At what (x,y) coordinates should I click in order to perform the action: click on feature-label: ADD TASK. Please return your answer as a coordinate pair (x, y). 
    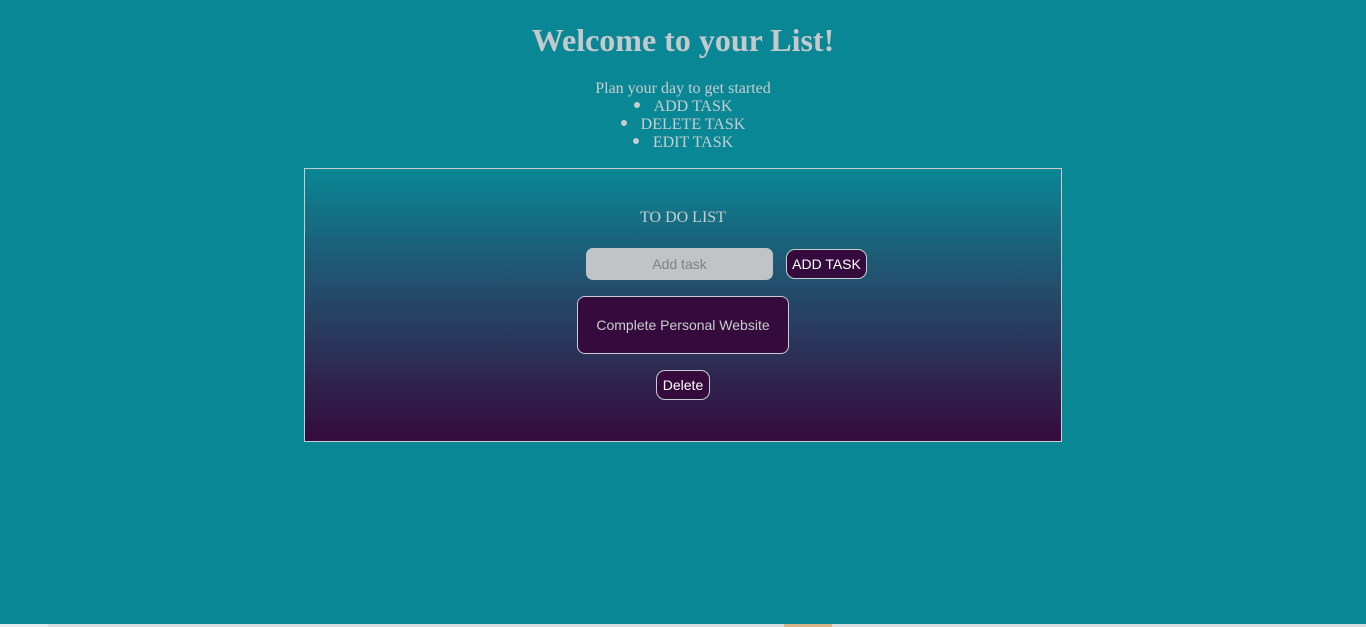
    Looking at the image, I should click on (693, 106).